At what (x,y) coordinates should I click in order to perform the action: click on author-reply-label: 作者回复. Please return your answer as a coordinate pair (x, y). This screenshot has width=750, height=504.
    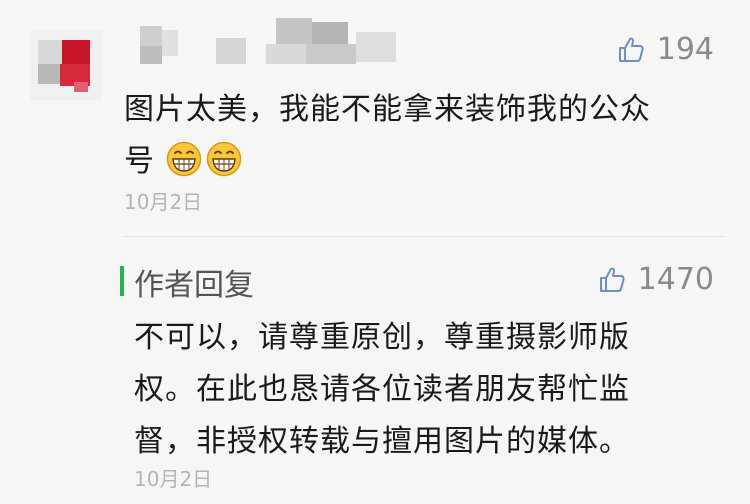
    Looking at the image, I should click on (194, 285).